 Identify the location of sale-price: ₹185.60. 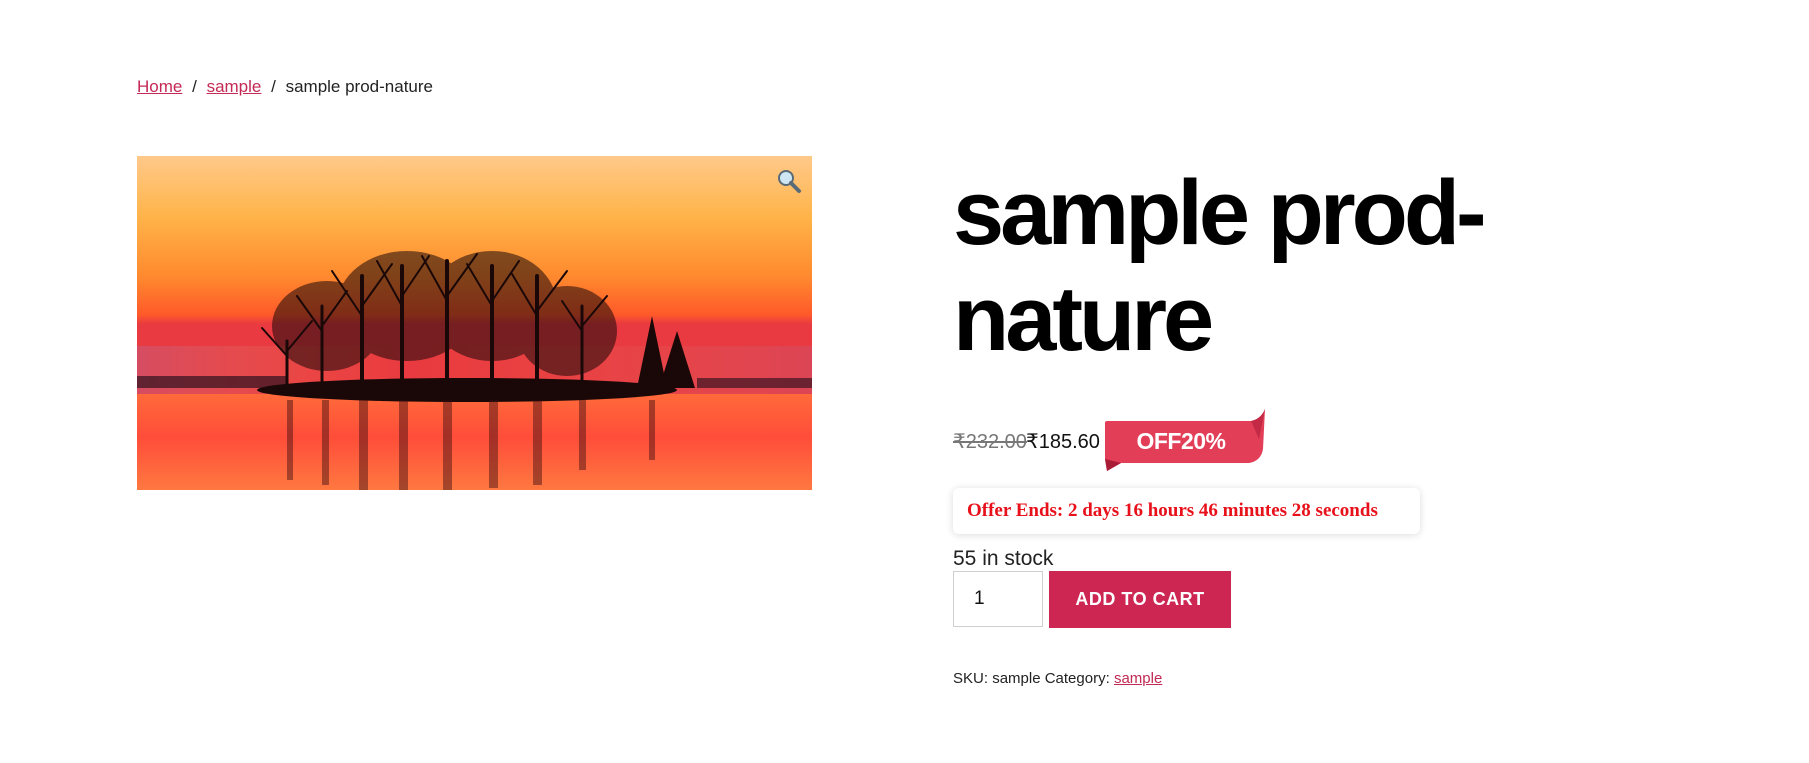
(1063, 442).